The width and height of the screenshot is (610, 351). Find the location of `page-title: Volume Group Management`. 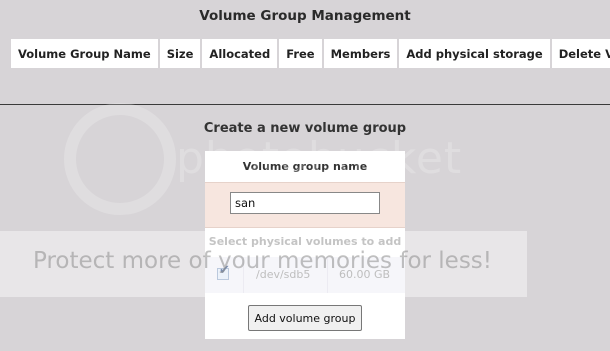

page-title: Volume Group Management is located at coordinates (305, 16).